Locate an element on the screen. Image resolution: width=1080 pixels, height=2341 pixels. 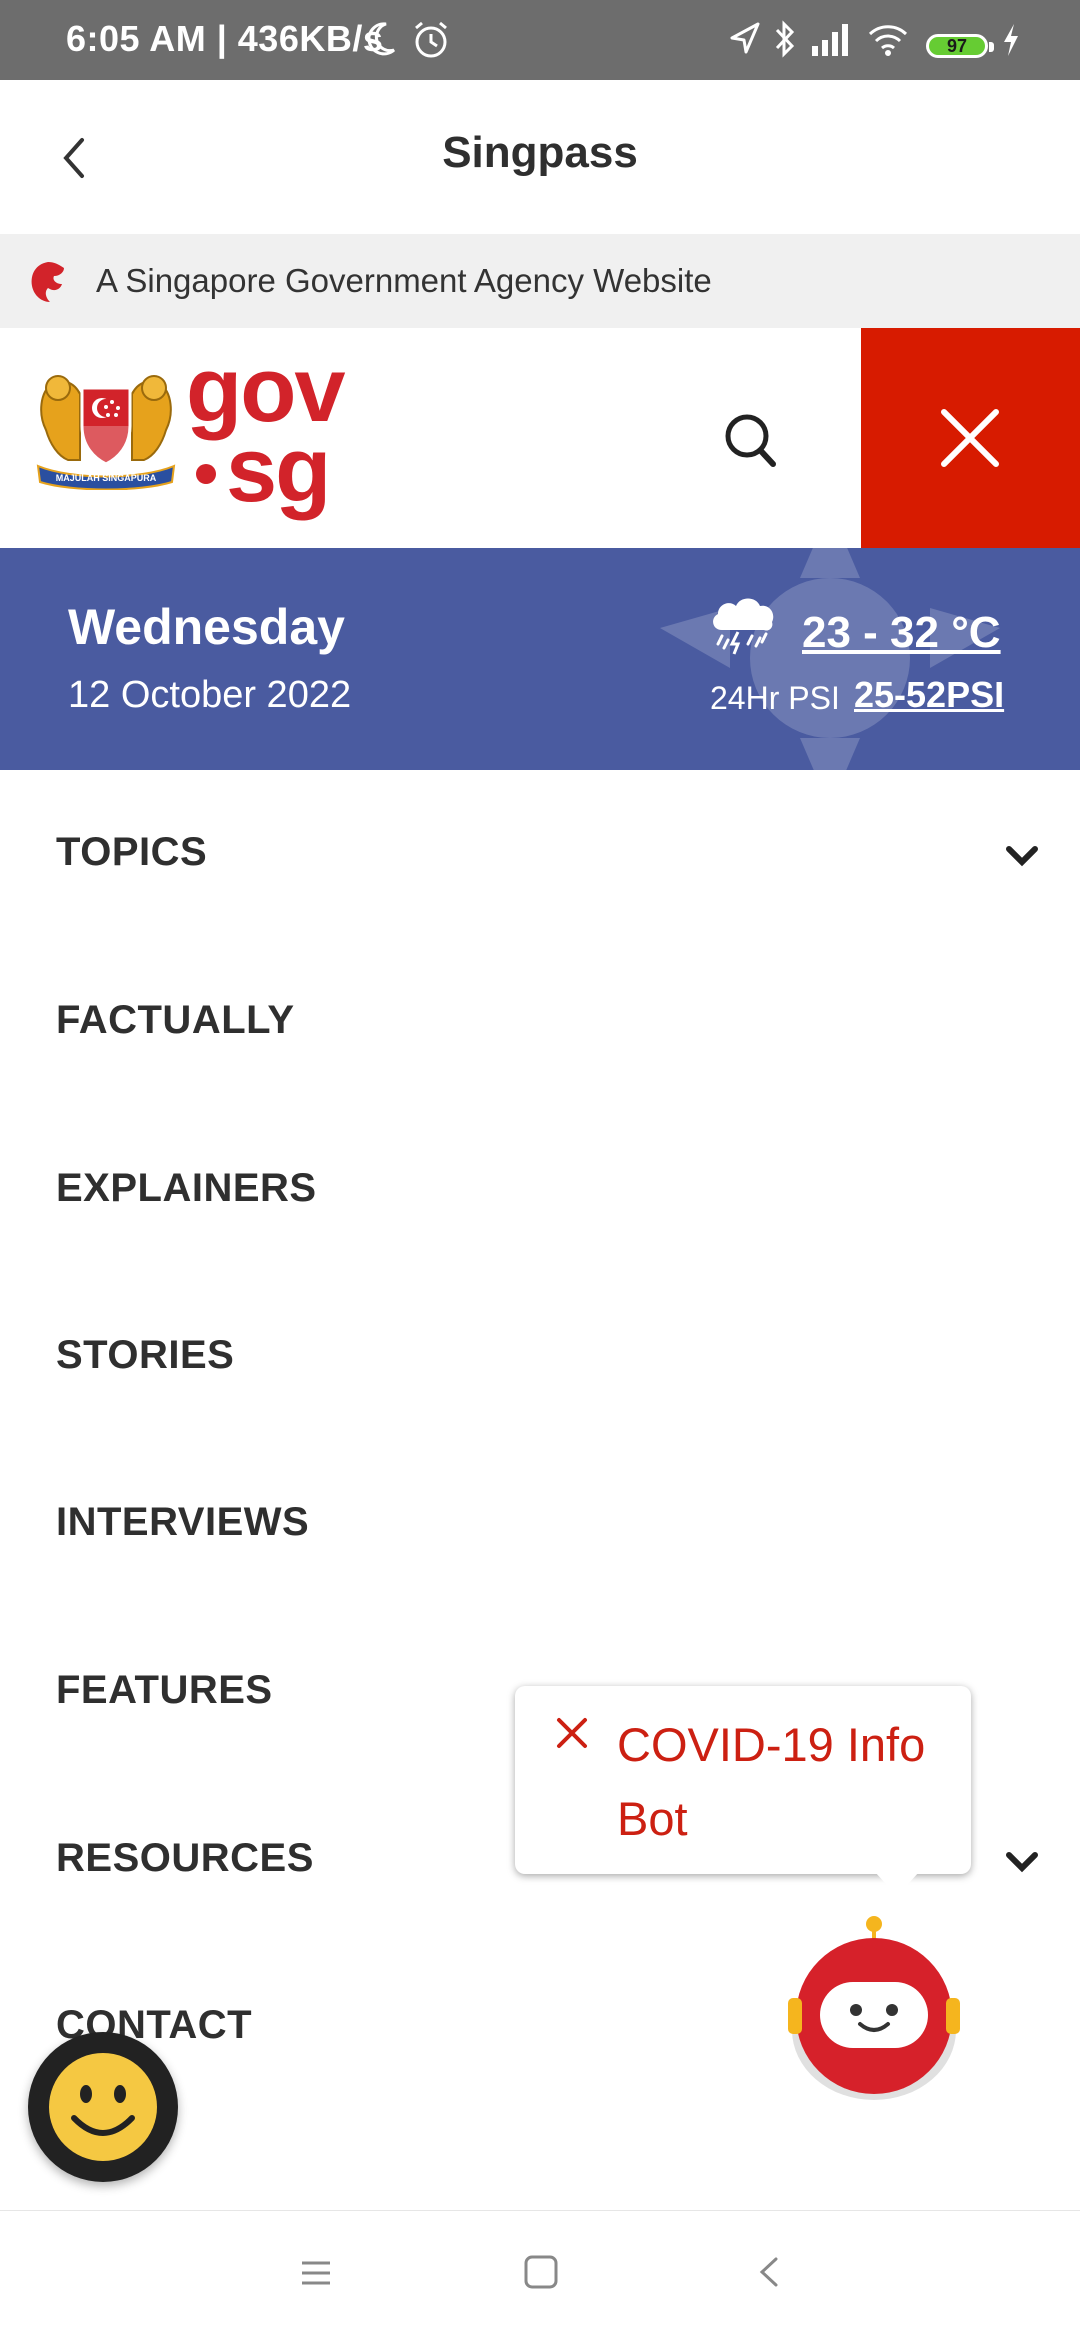
menu-item-label: STORIES is located at coordinates (145, 1355).